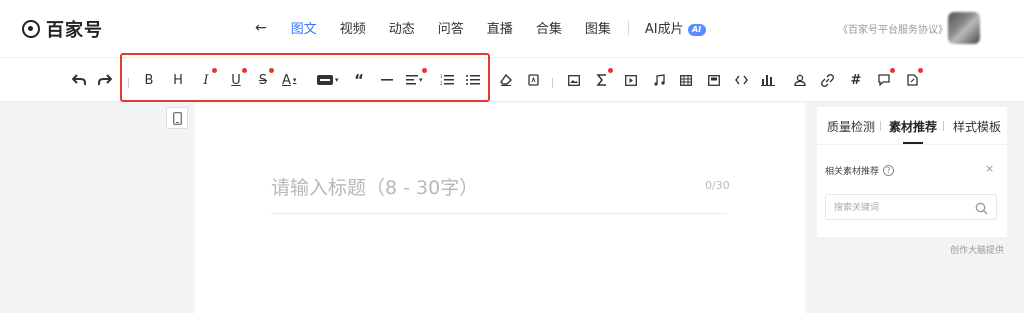 The image size is (1024, 313). What do you see at coordinates (696, 30) in the screenshot?
I see `ai-badge: AI` at bounding box center [696, 30].